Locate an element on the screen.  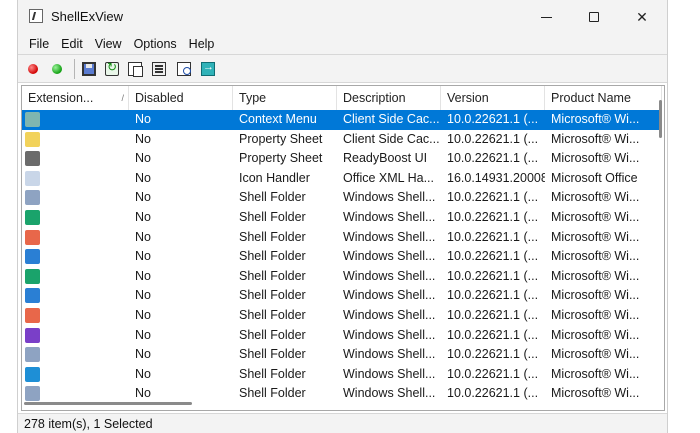
exit-button is located at coordinates (208, 69).